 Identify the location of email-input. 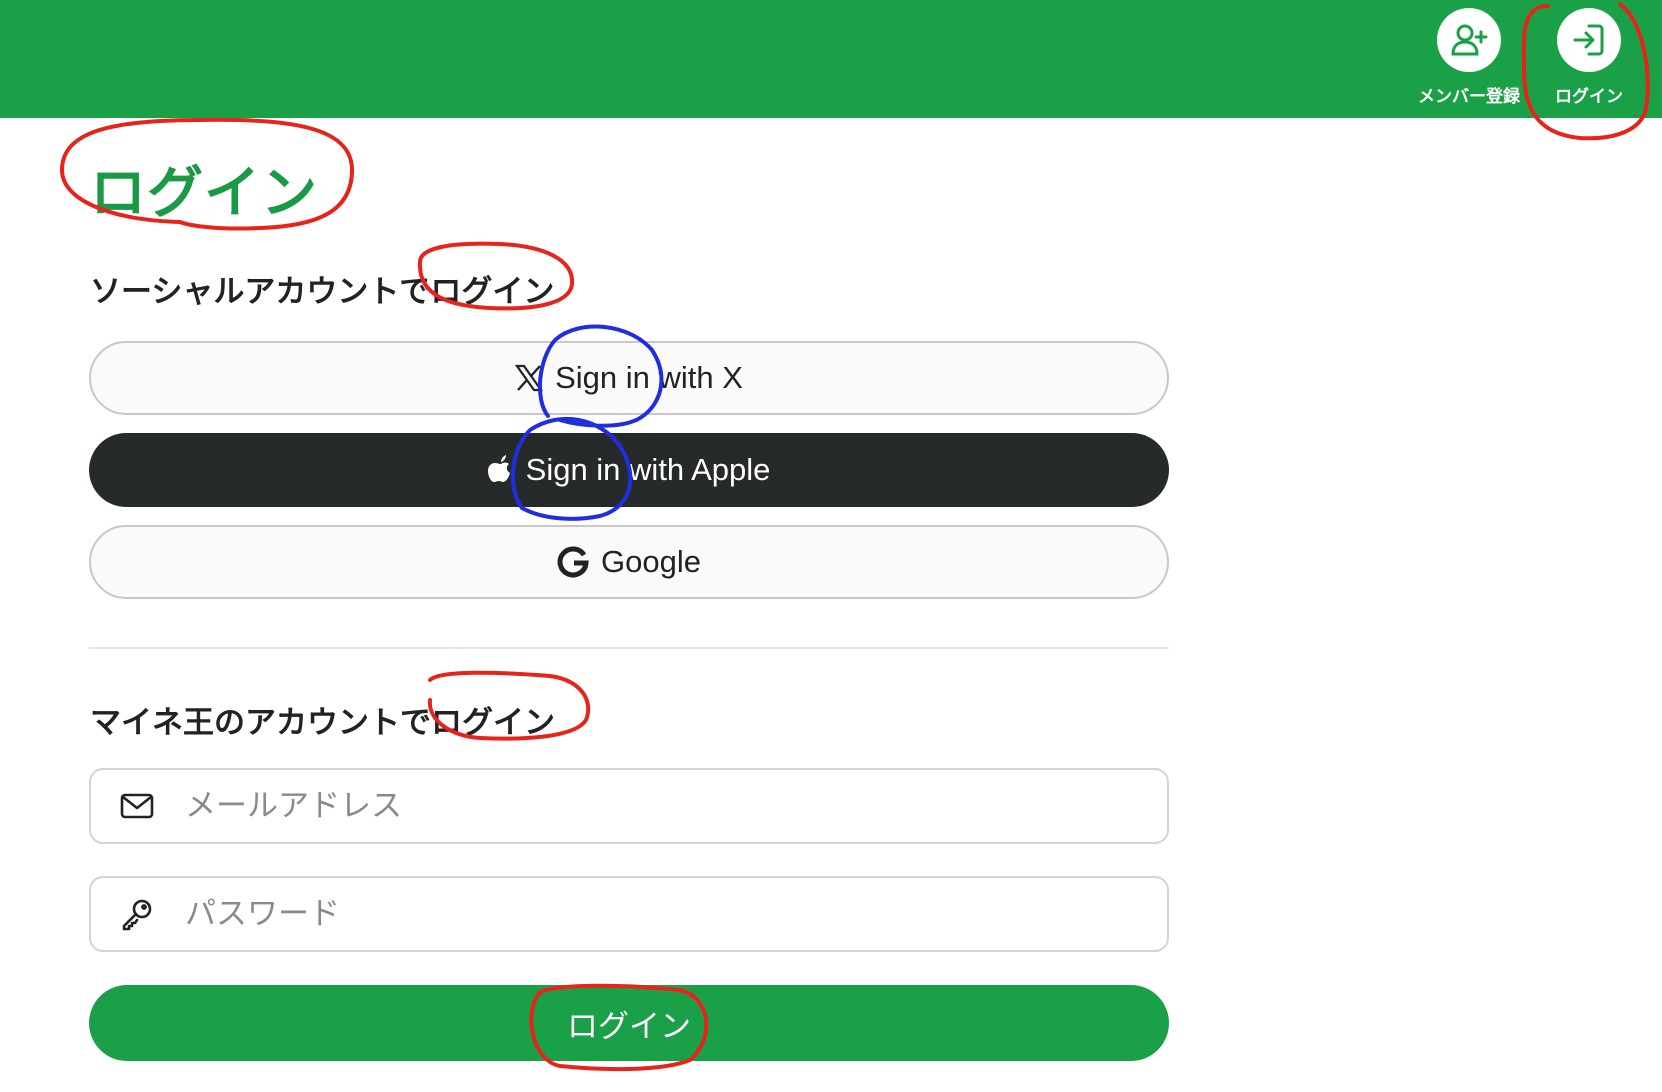
(635, 806).